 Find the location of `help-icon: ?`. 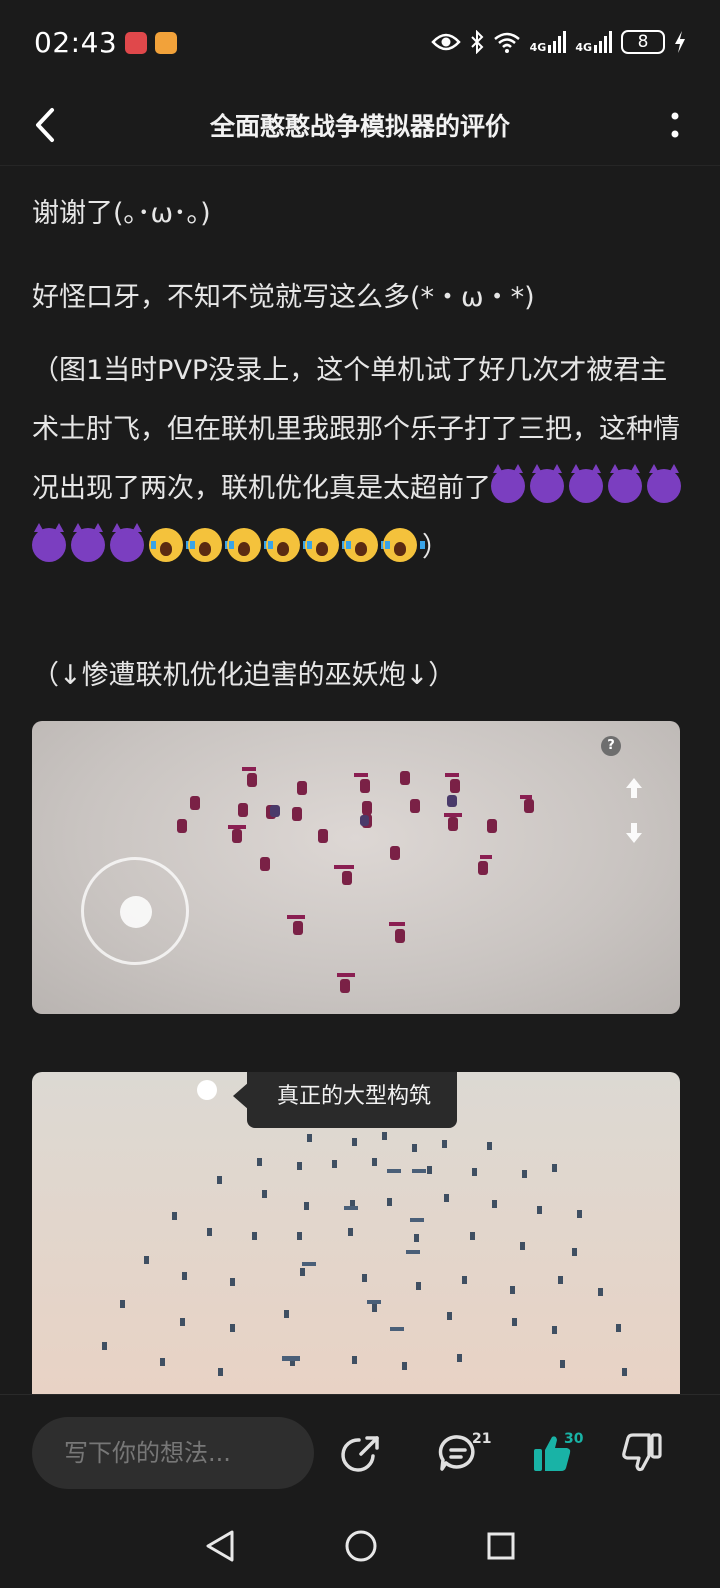

help-icon: ? is located at coordinates (611, 746).